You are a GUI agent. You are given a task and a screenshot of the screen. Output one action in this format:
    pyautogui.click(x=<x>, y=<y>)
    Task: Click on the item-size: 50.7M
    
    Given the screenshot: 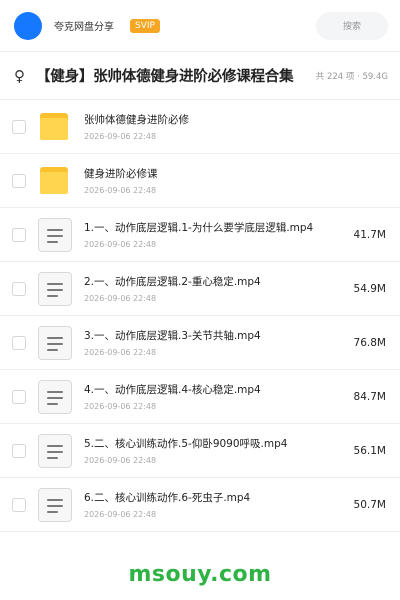 What is the action you would take?
    pyautogui.click(x=369, y=504)
    